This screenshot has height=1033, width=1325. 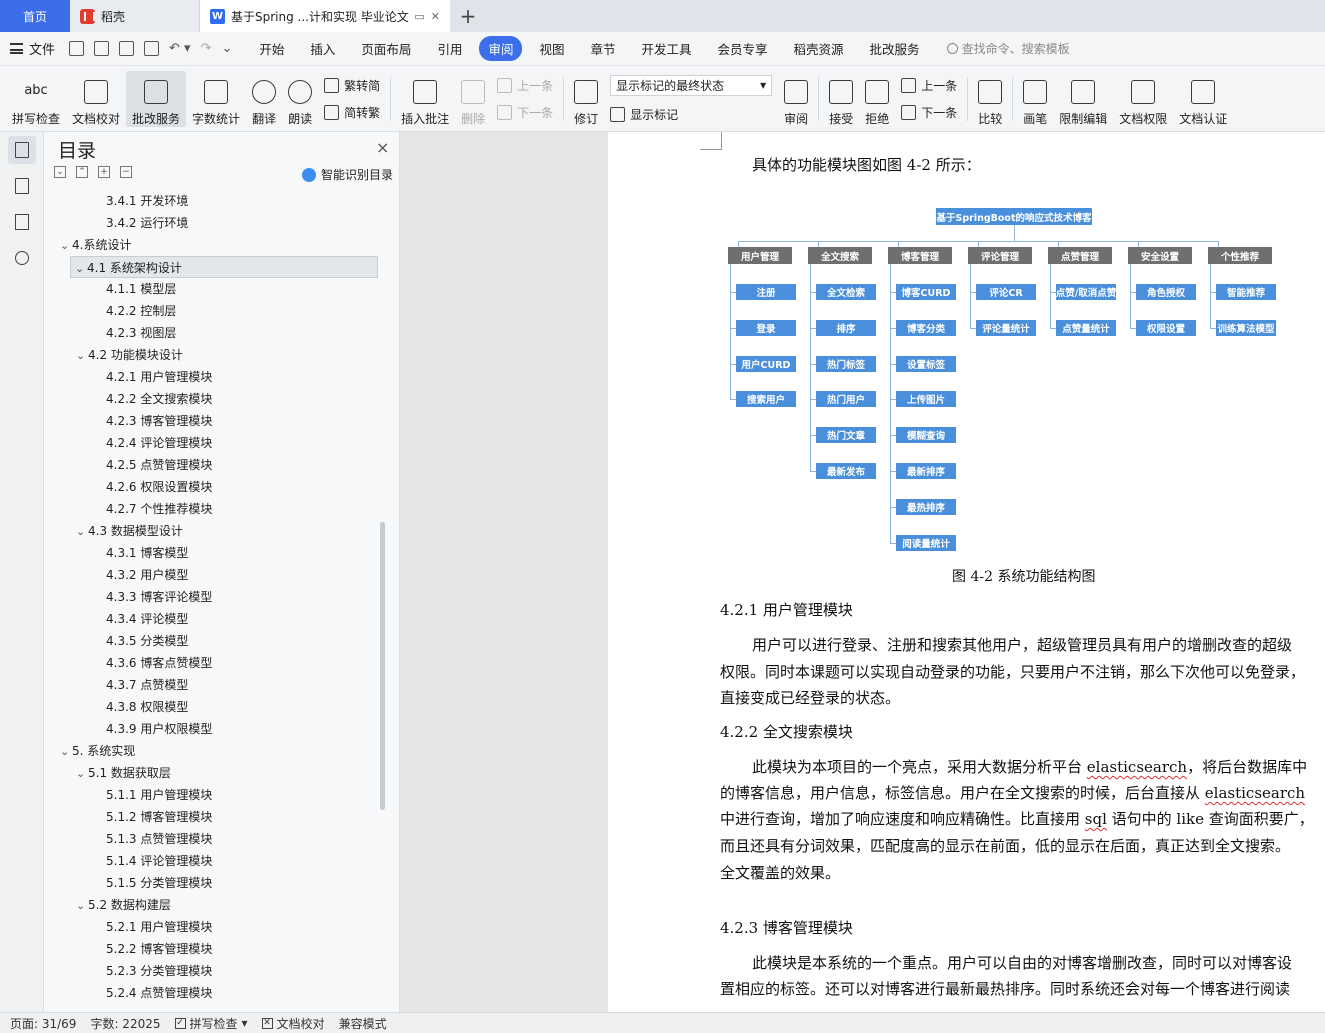 What do you see at coordinates (1083, 99) in the screenshot?
I see `restrict-edit-button: 限制编辑` at bounding box center [1083, 99].